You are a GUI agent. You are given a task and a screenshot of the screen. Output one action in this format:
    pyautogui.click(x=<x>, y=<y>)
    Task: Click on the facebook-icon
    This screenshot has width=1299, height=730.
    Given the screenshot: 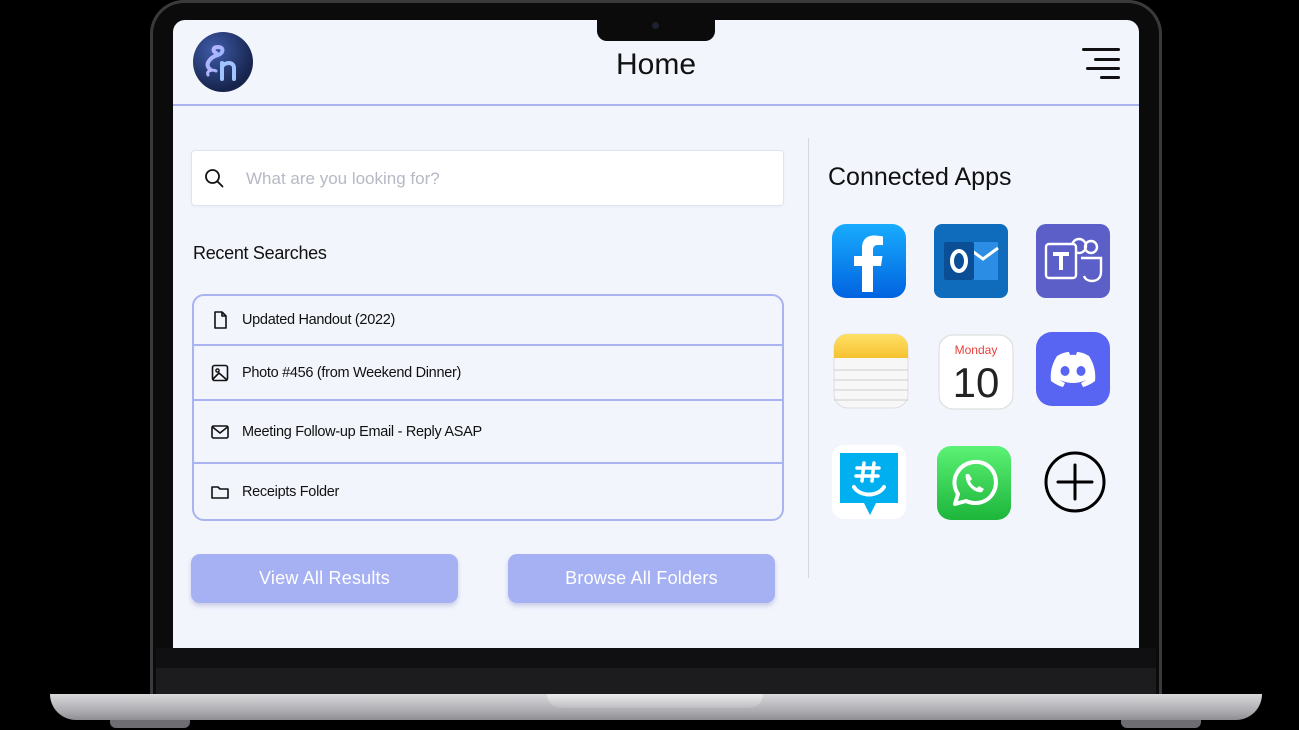 What is the action you would take?
    pyautogui.click(x=869, y=261)
    